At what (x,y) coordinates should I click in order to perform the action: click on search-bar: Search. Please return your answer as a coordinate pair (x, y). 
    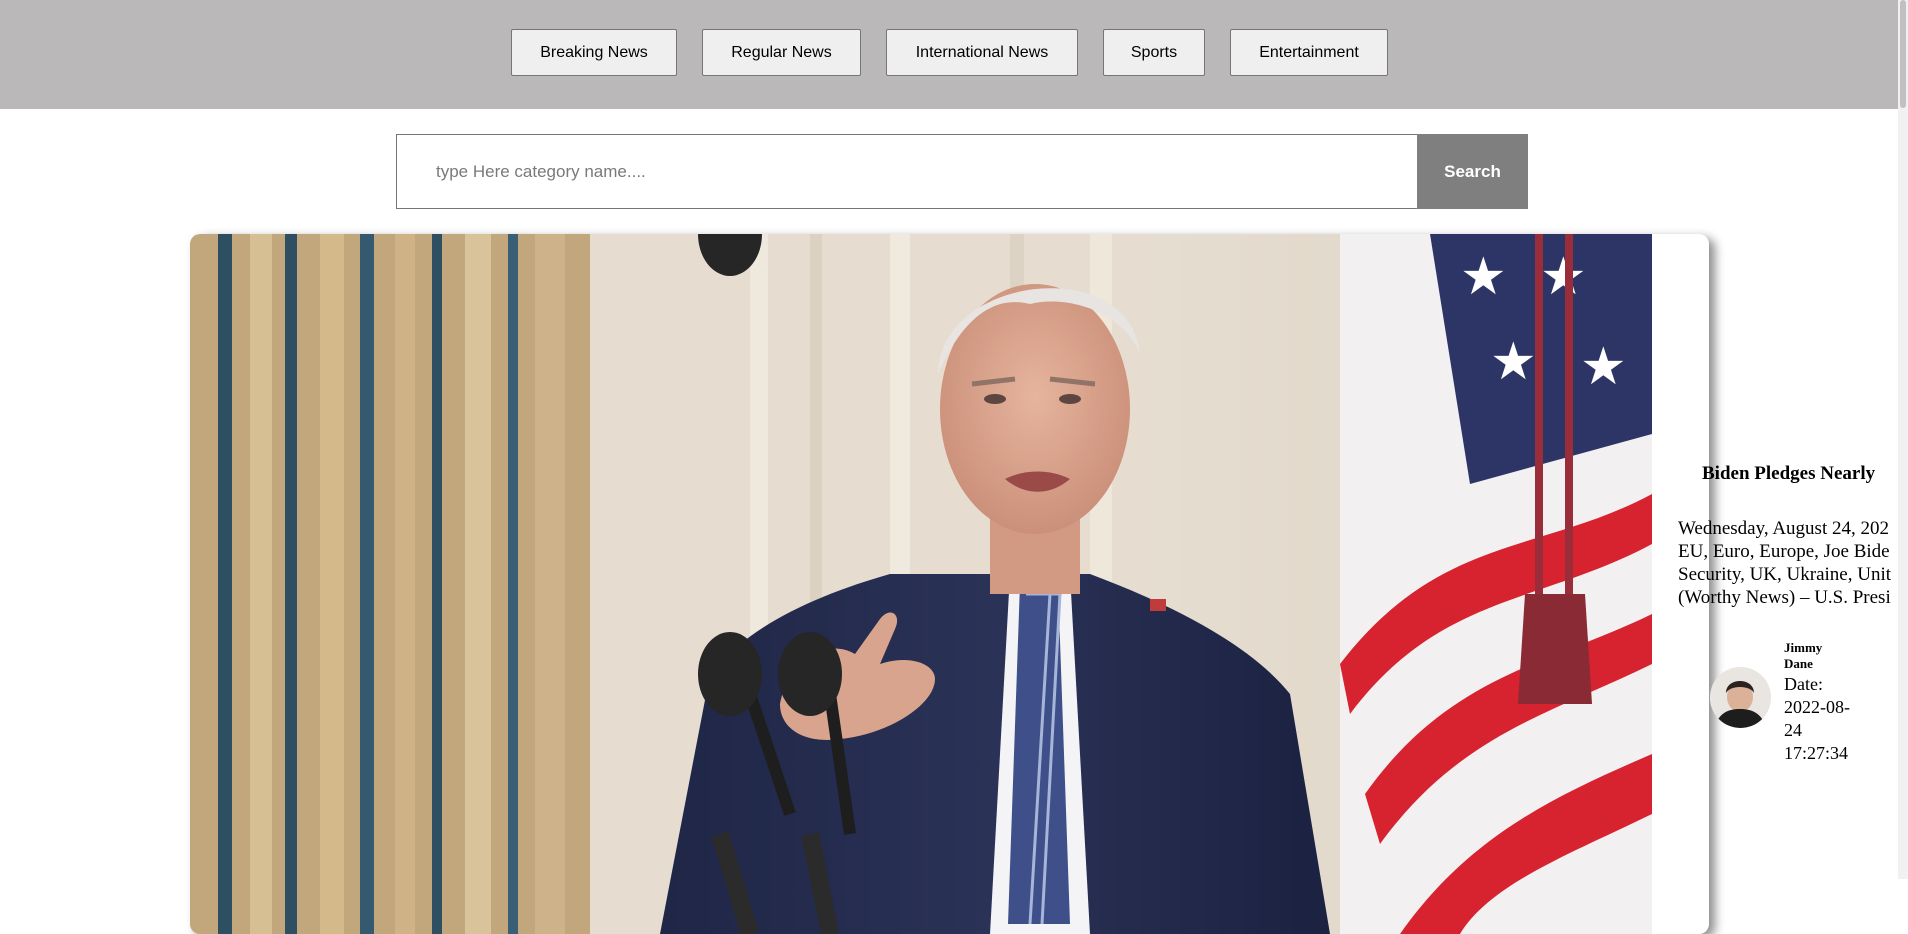
    Looking at the image, I should click on (962, 171).